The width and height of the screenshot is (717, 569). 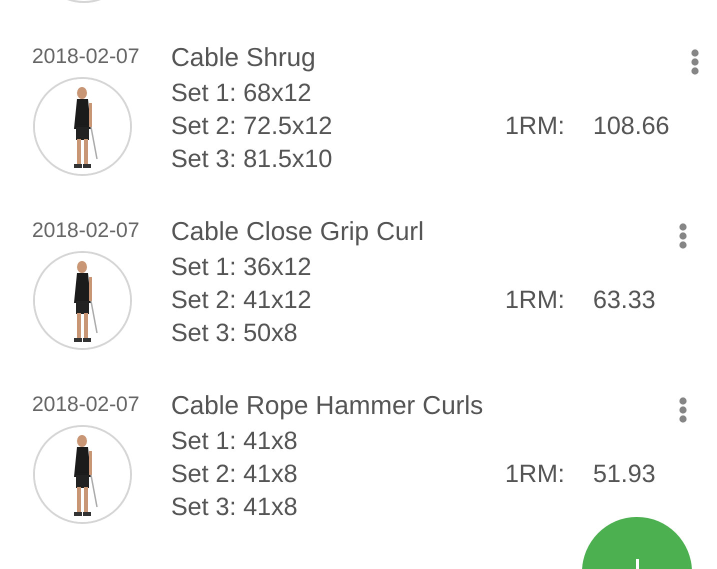 I want to click on one-rm-value: 51.93, so click(x=625, y=474).